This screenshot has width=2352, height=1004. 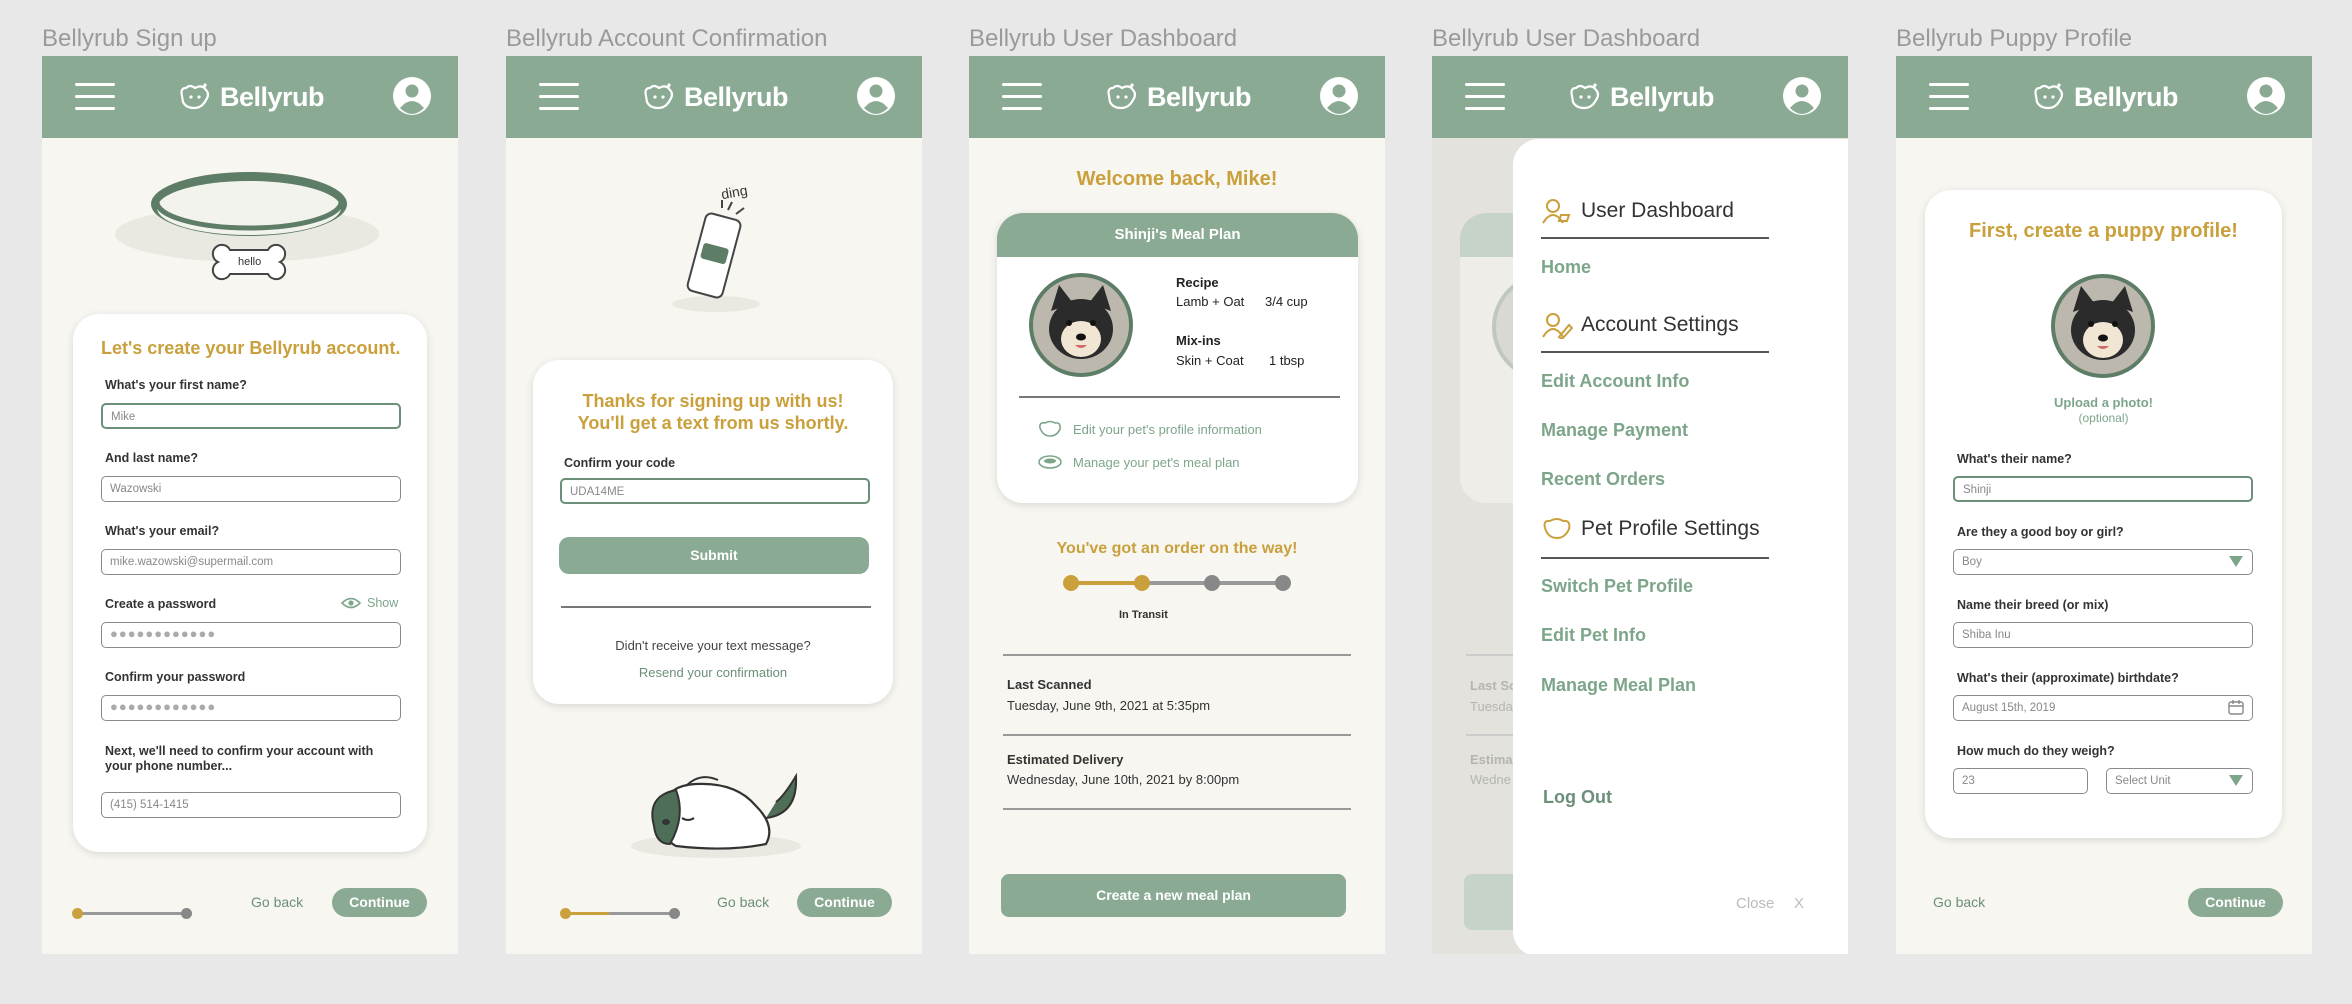 What do you see at coordinates (2009, 708) in the screenshot?
I see `birthdate-value: August 15th, 2019` at bounding box center [2009, 708].